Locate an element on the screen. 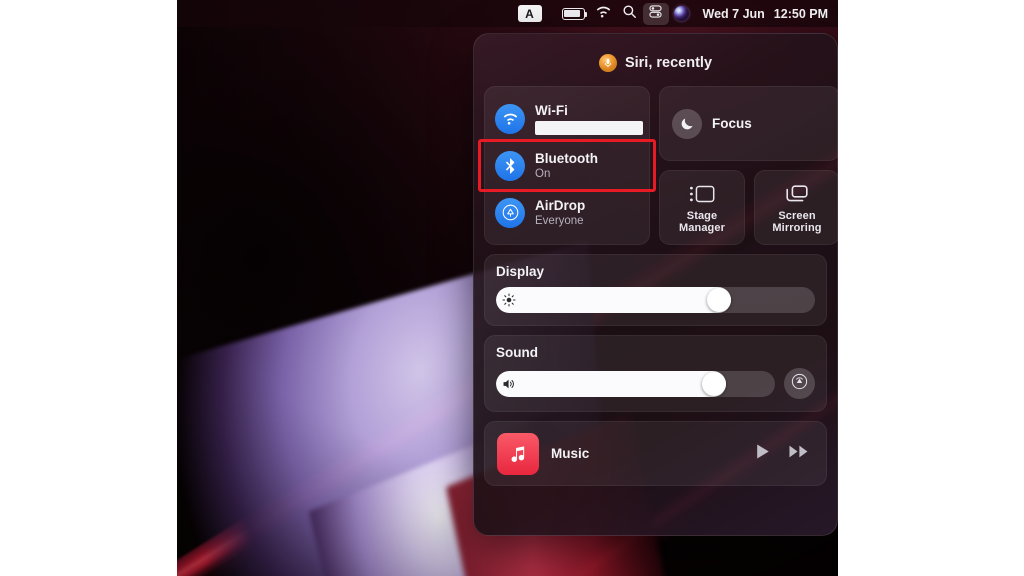 Image resolution: width=1024 pixels, height=576 pixels. display-title: Display is located at coordinates (520, 271).